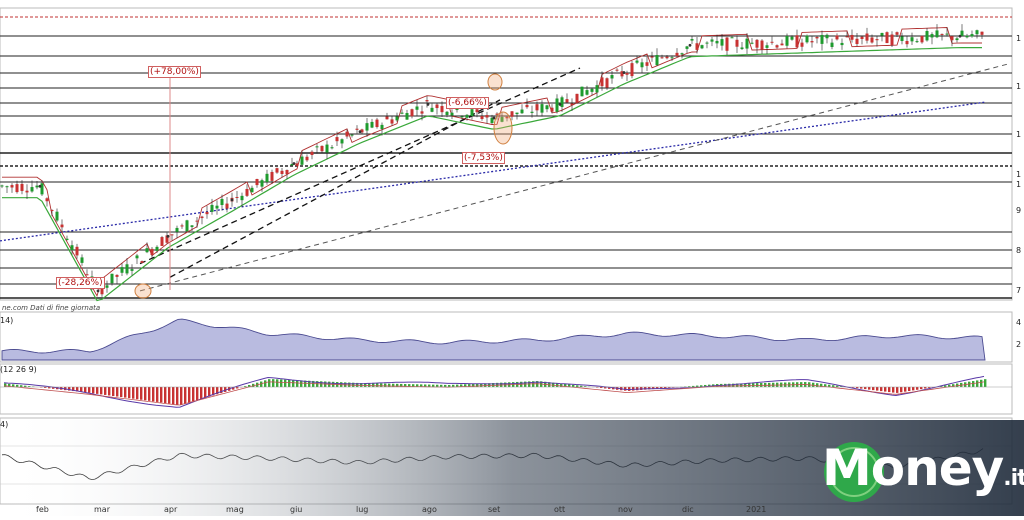 The width and height of the screenshot is (1024, 520). Describe the element at coordinates (143, 291) in the screenshot. I see `low-marker-icon` at that location.